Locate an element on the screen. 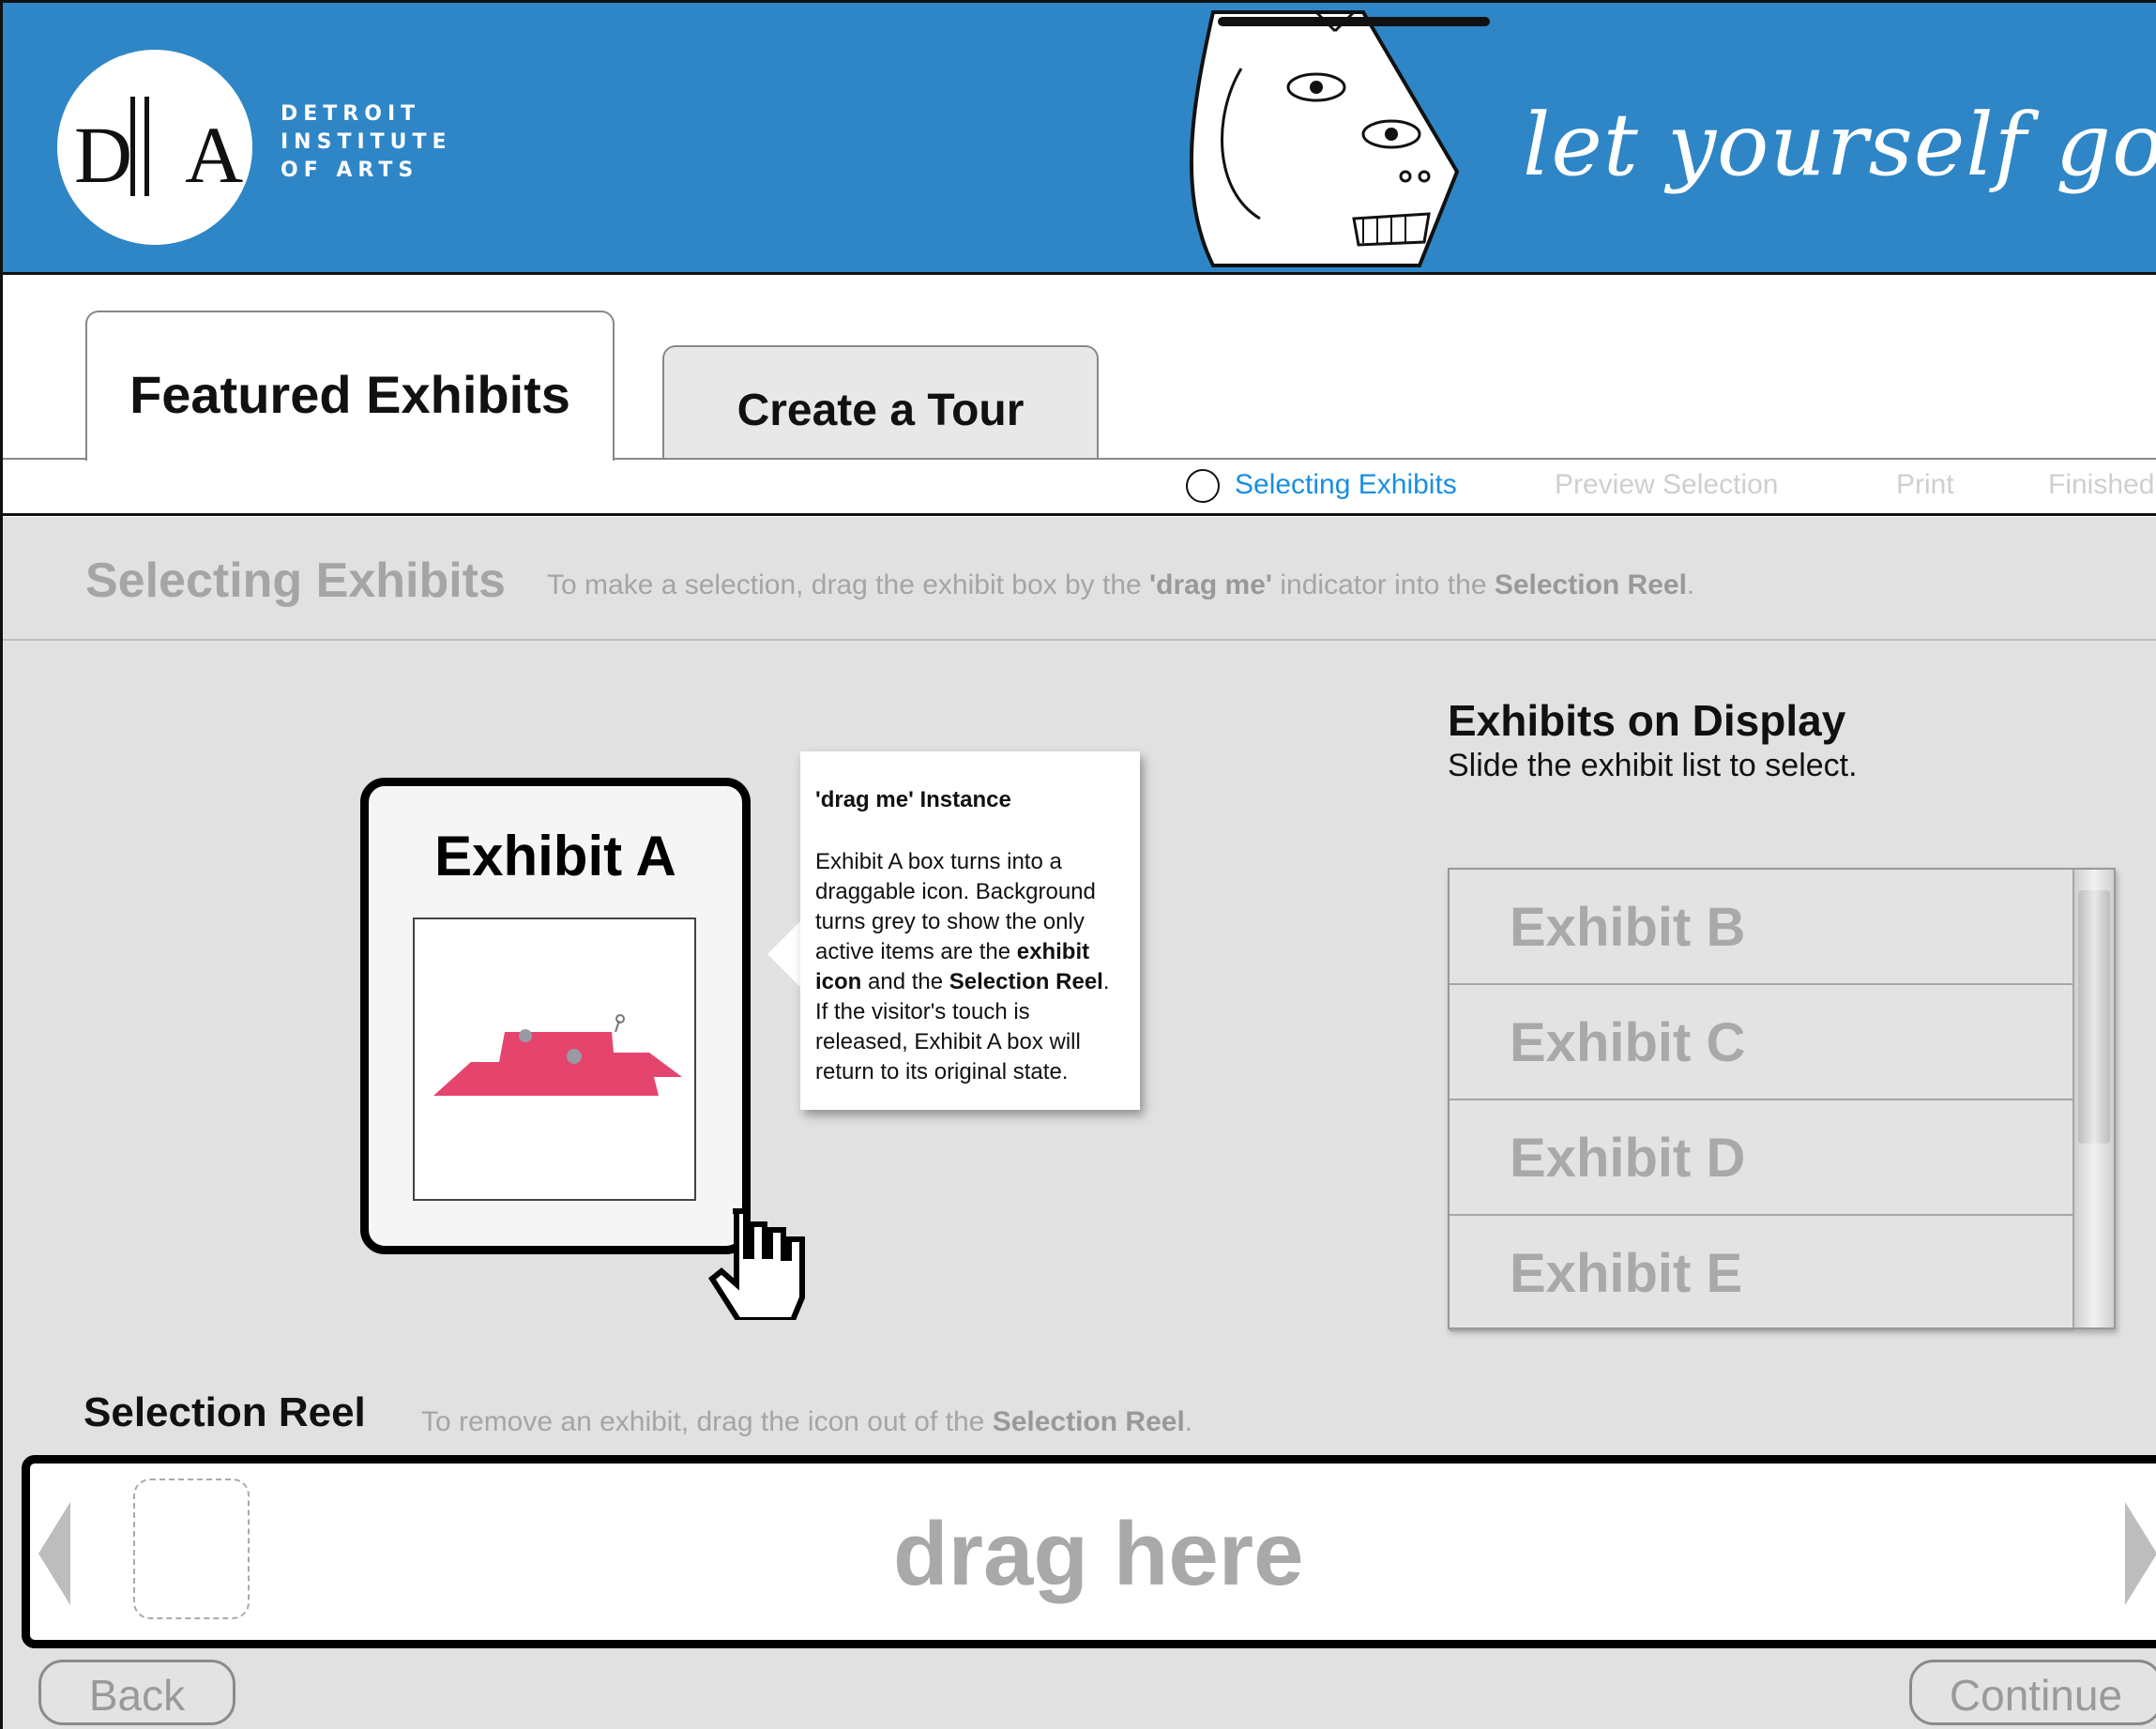 Image resolution: width=2156 pixels, height=1729 pixels. list-item-exhibit-c: Exhibit C is located at coordinates (1762, 1042).